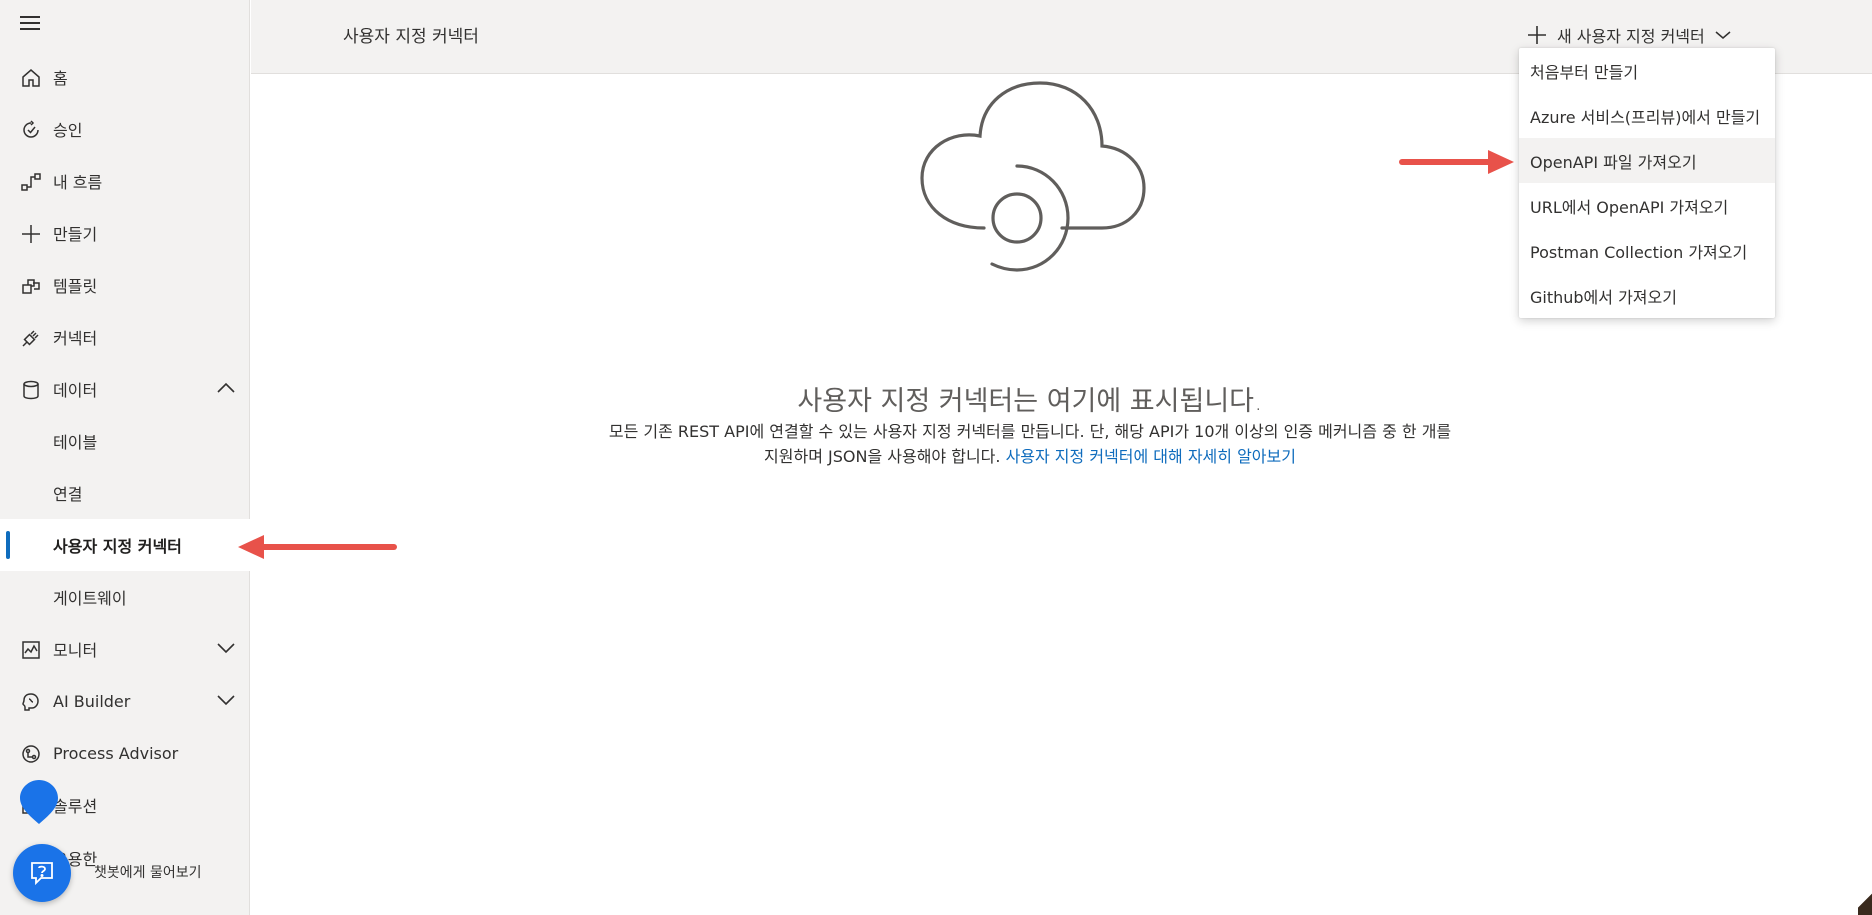 The image size is (1872, 915). I want to click on sidebar-item-label: 테이블, so click(75, 442).